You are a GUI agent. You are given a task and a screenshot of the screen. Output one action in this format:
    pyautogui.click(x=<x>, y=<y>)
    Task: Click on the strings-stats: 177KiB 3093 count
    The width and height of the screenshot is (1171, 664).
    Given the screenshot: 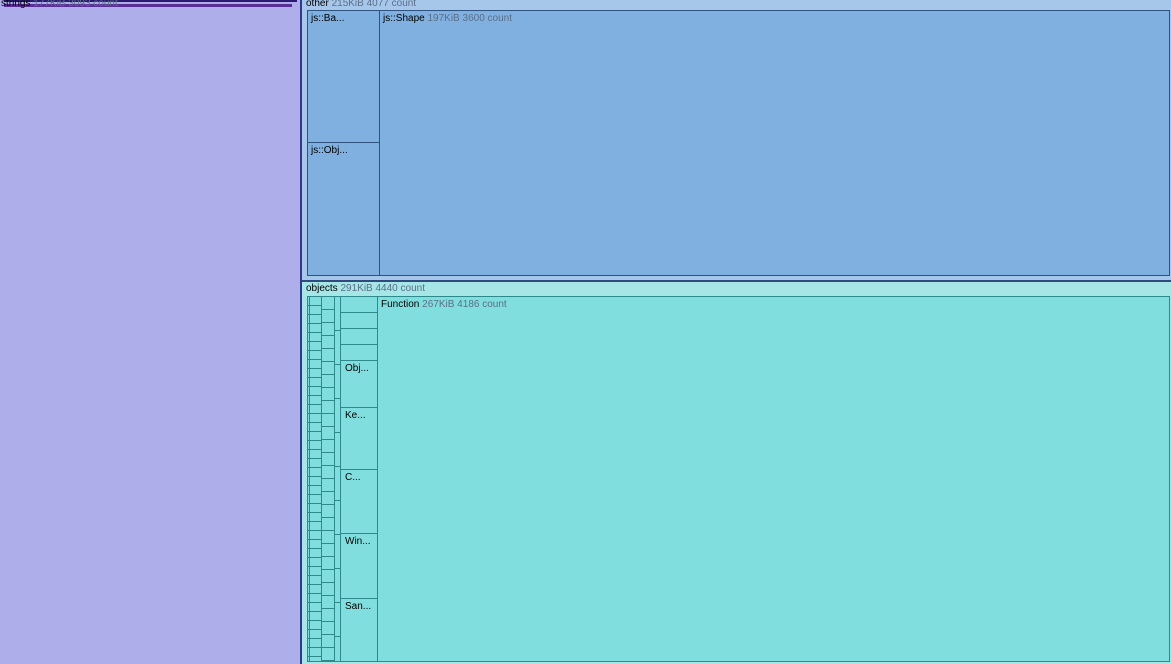 What is the action you would take?
    pyautogui.click(x=75, y=4)
    